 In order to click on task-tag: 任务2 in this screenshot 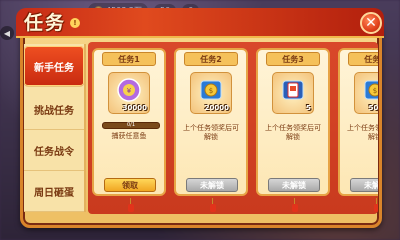, I will do `click(211, 59)`.